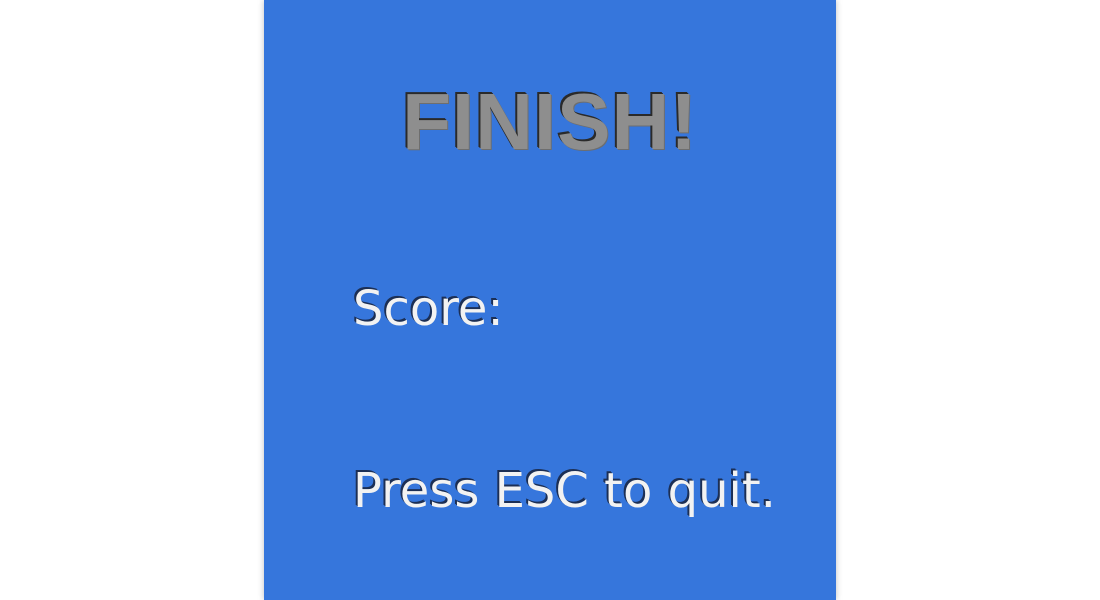 This screenshot has height=600, width=1100. What do you see at coordinates (433, 309) in the screenshot?
I see `score-row: Score:` at bounding box center [433, 309].